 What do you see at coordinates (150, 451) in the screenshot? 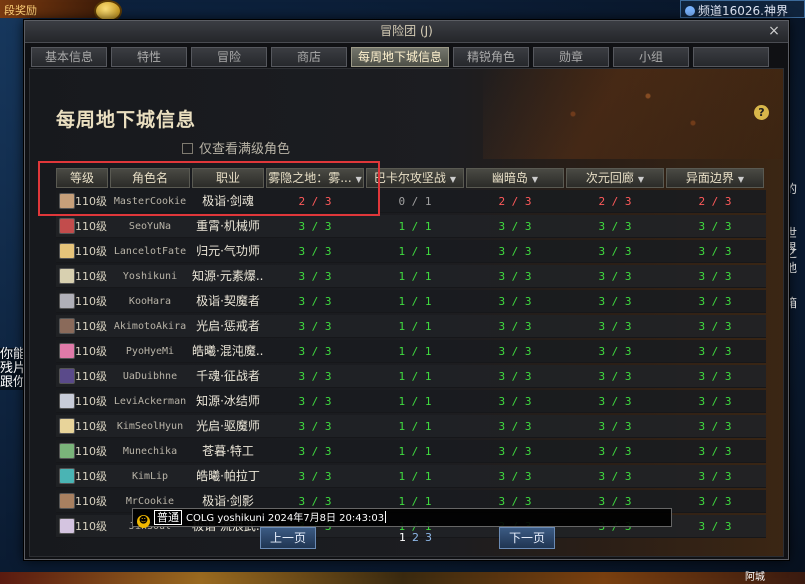
I see `cell-character-name: Munechika` at bounding box center [150, 451].